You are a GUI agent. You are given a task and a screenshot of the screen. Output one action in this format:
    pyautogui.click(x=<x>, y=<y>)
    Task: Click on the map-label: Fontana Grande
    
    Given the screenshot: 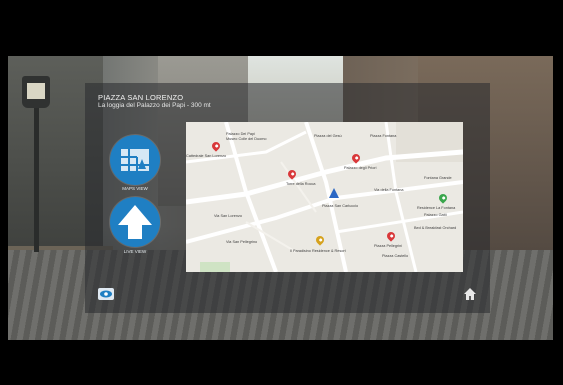 What is the action you would take?
    pyautogui.click(x=438, y=178)
    